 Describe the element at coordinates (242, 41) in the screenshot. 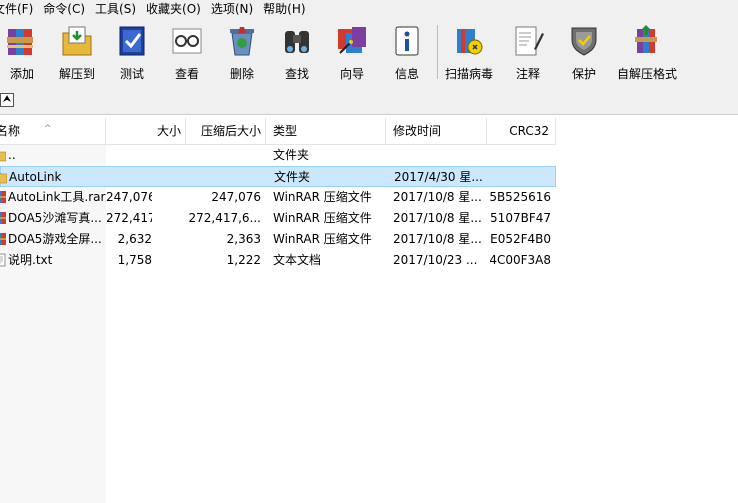

I see `recycle-bin-icon` at that location.